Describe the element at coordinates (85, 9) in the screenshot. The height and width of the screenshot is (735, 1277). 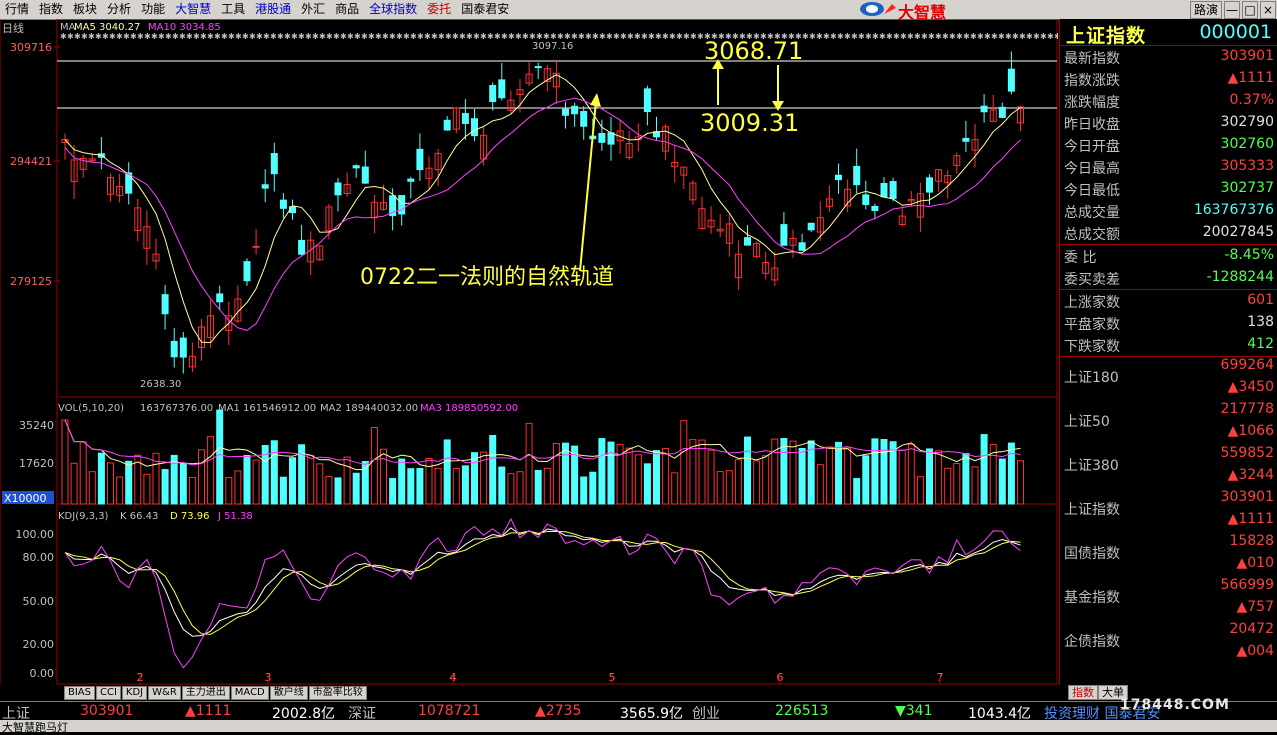
I see `menu-item-2: 板块` at that location.